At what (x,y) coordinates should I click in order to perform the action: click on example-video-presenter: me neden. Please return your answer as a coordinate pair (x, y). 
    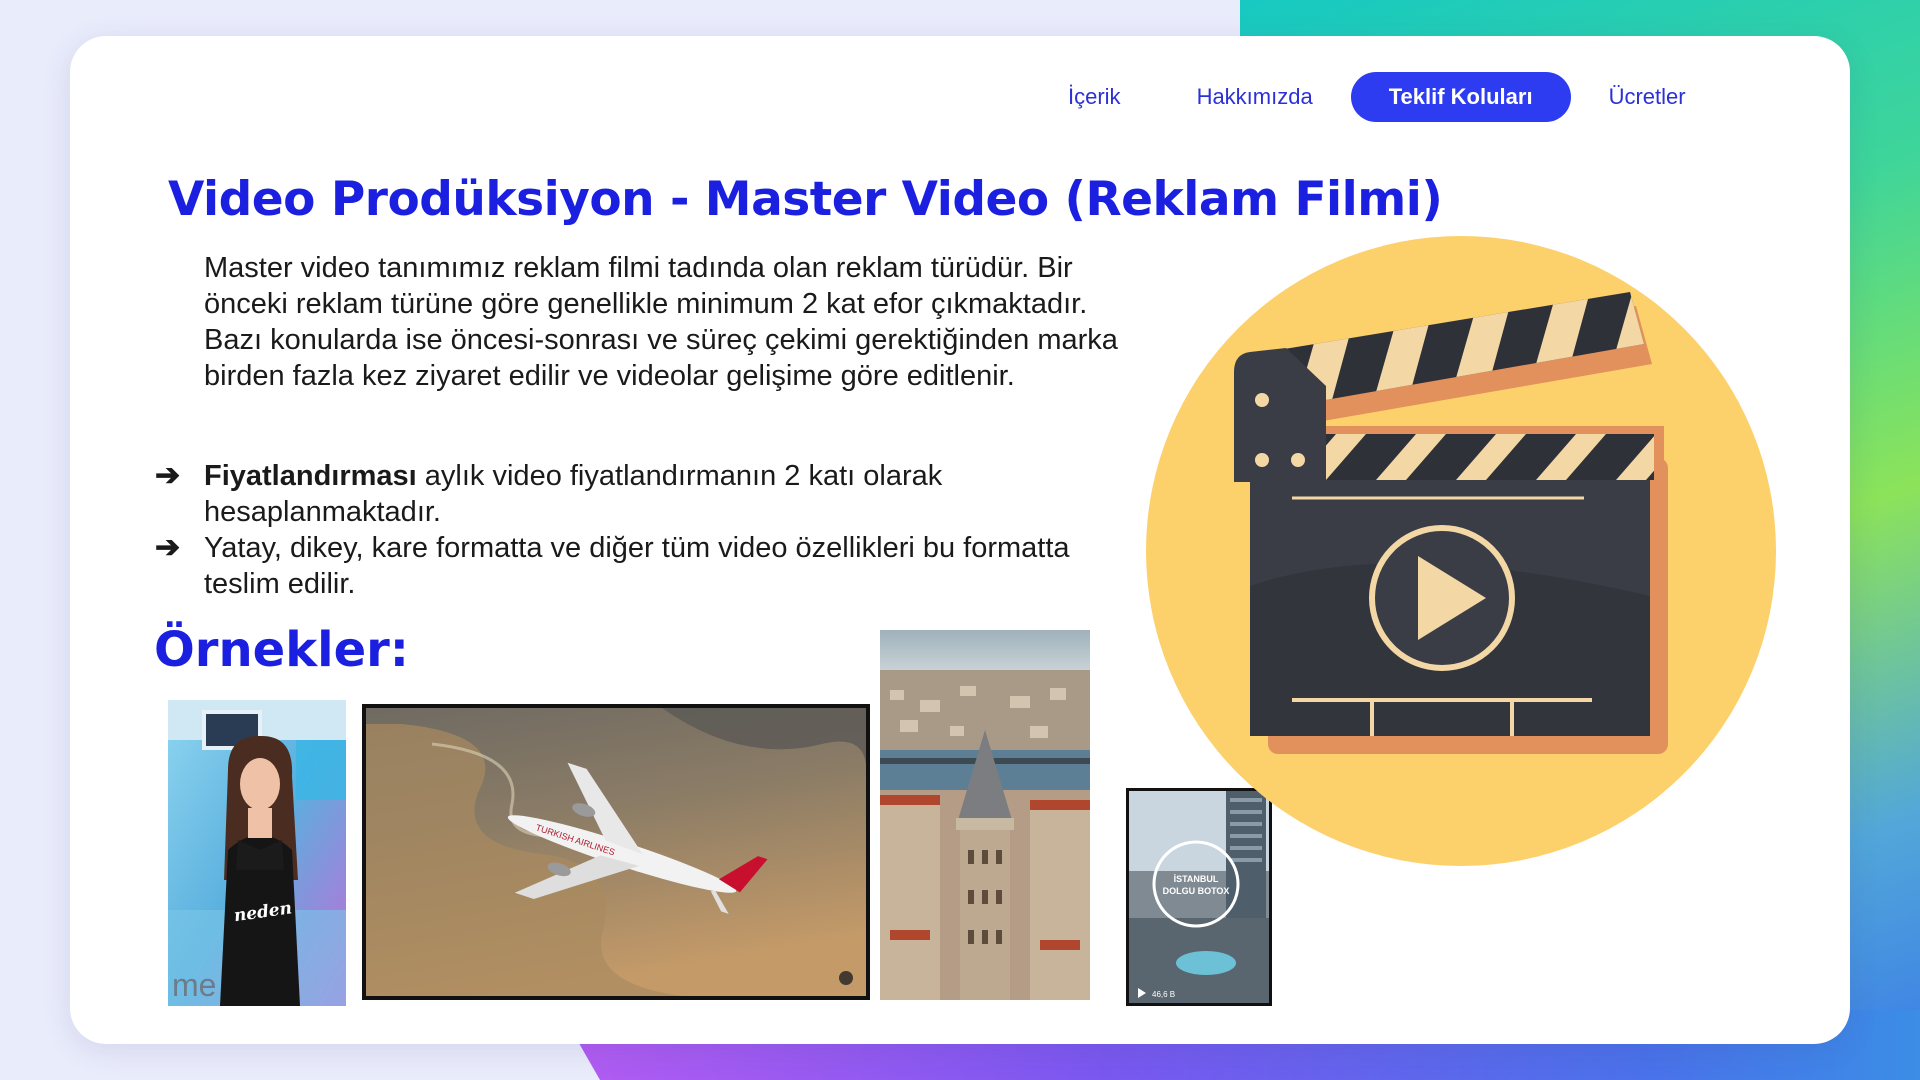
    Looking at the image, I should click on (257, 853).